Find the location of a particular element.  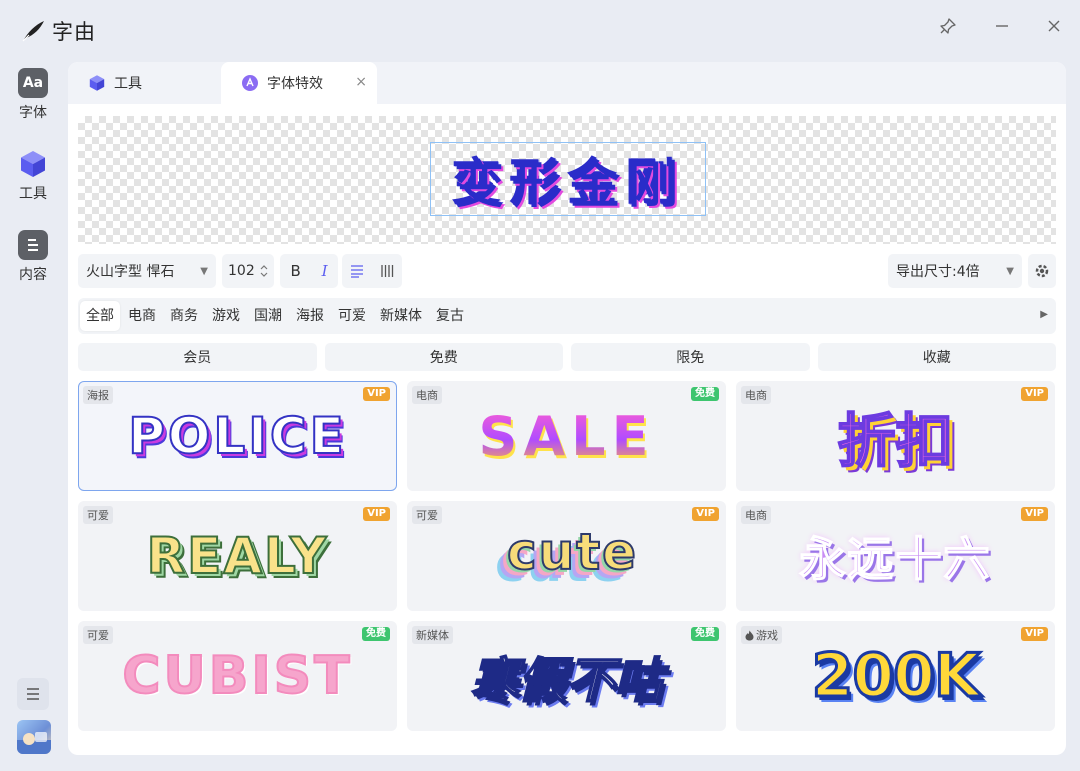

category-bar: 全部 电商 商务 游戏 国潮 海报 可爱 新媒体 复古 ▶ is located at coordinates (567, 316).